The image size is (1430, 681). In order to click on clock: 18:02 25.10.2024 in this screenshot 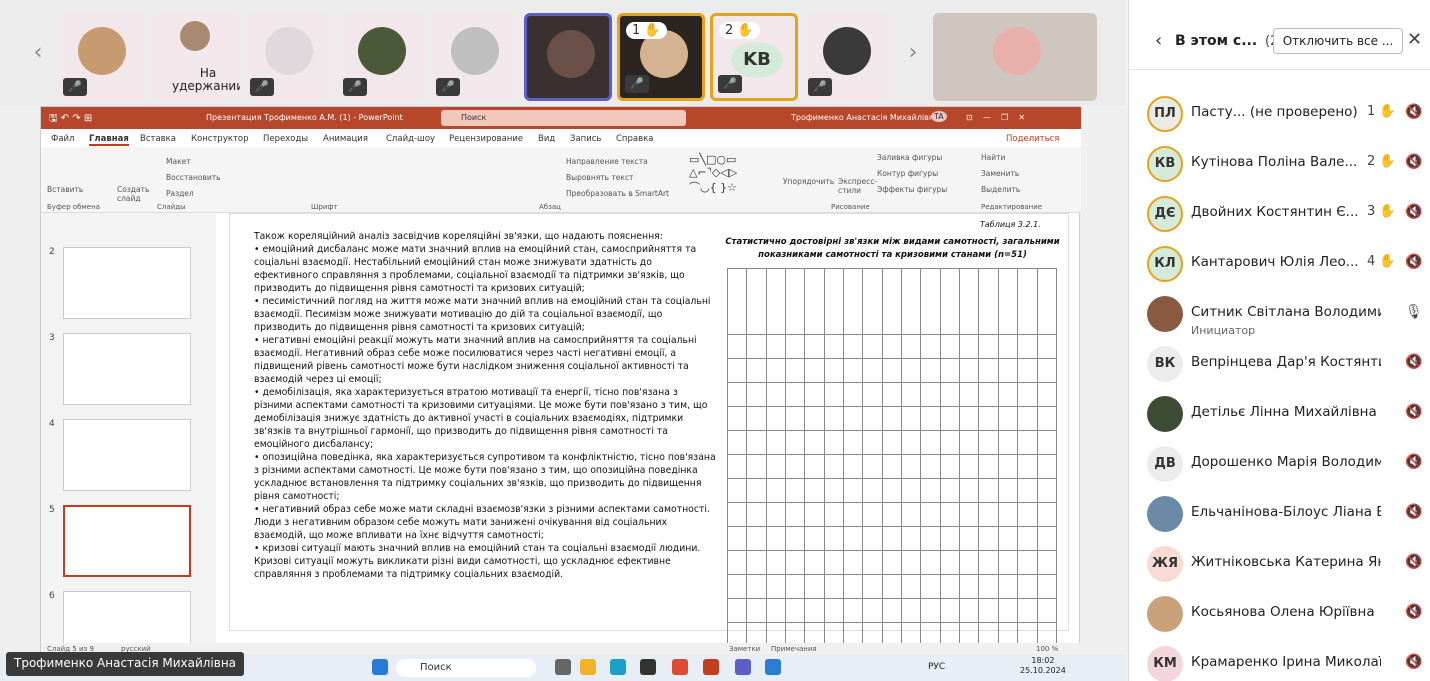, I will do `click(1043, 666)`.